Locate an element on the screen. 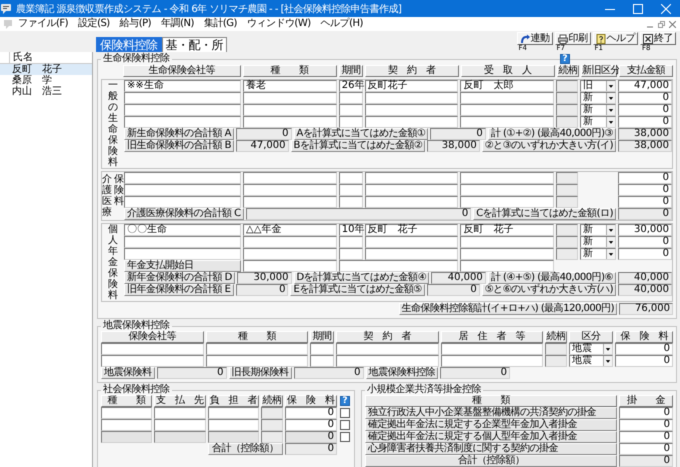 This screenshot has width=680, height=467. recipient-field: 反町 太郎 is located at coordinates (507, 86).